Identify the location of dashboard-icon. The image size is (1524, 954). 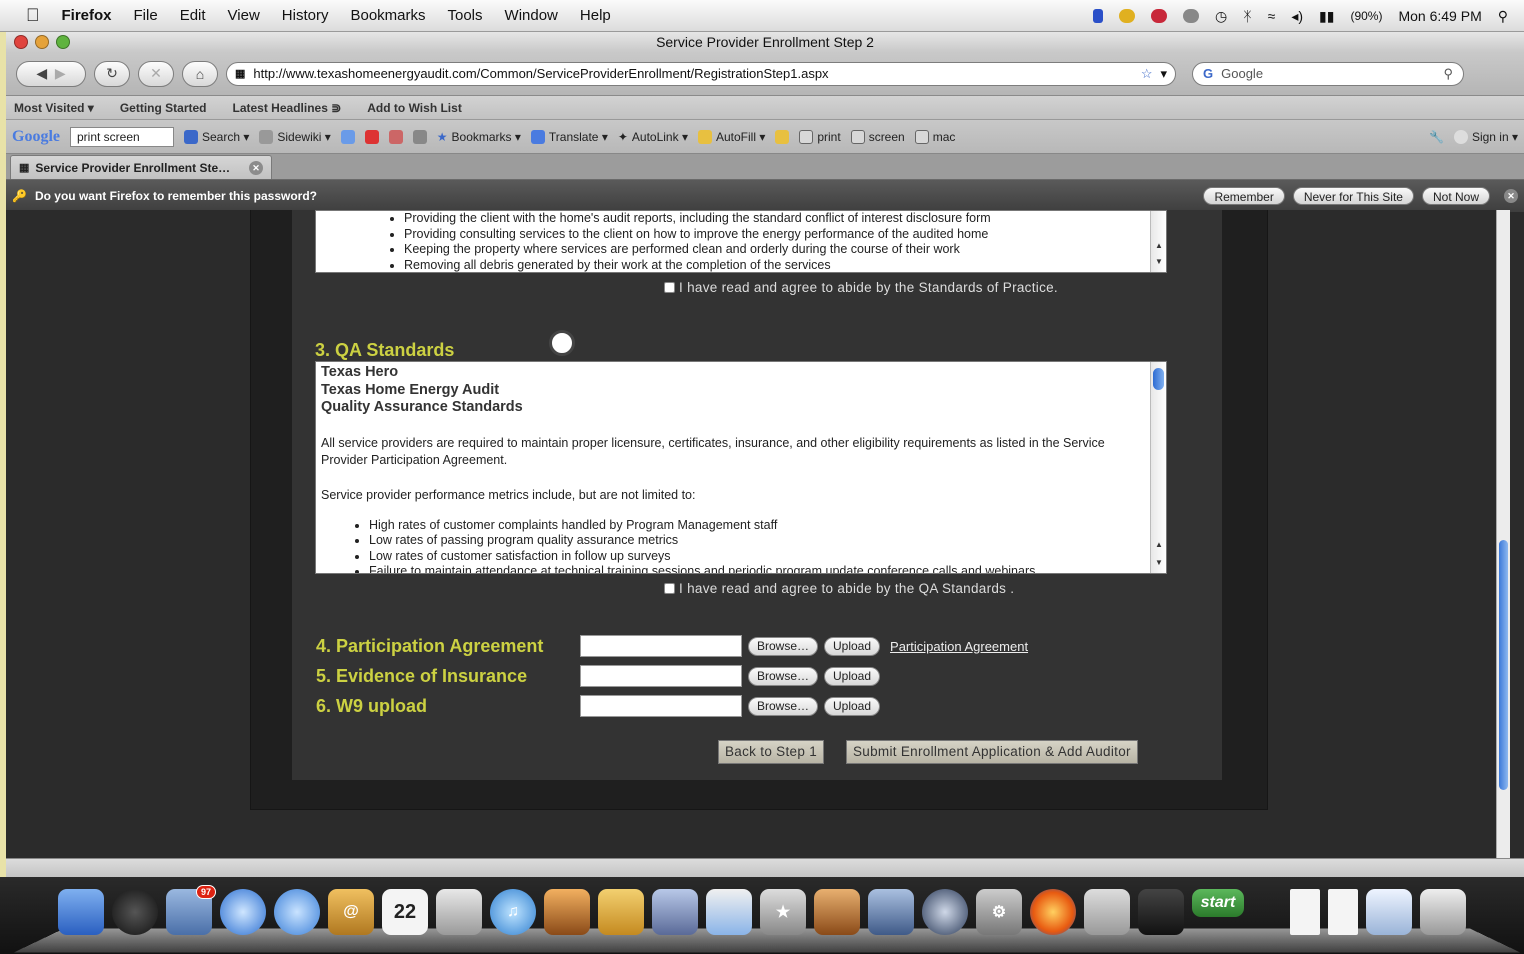
(135, 912).